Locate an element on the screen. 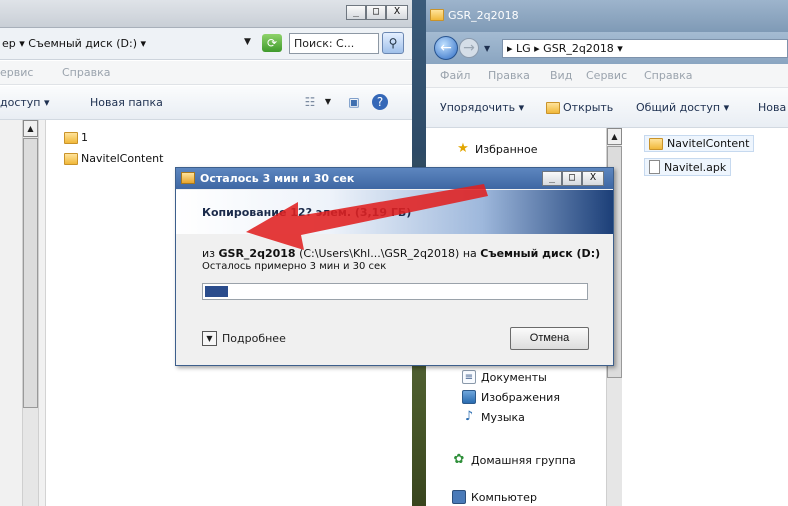 The image size is (788, 506). homegroup-icon: ✿ is located at coordinates (459, 459).